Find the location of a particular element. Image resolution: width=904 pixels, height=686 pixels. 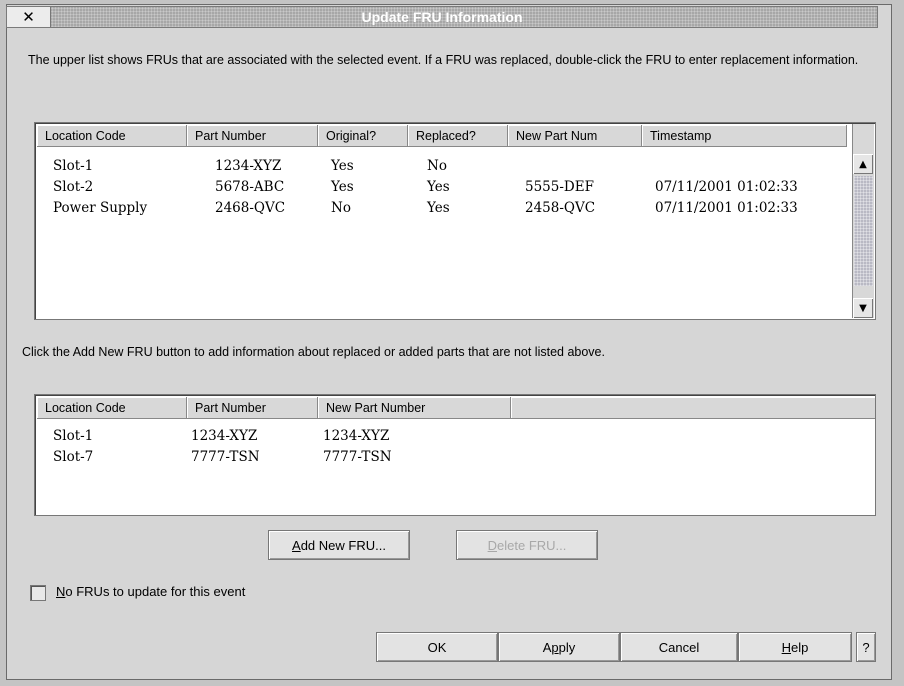

column-header-new-part-num: New Part Num is located at coordinates (575, 136).